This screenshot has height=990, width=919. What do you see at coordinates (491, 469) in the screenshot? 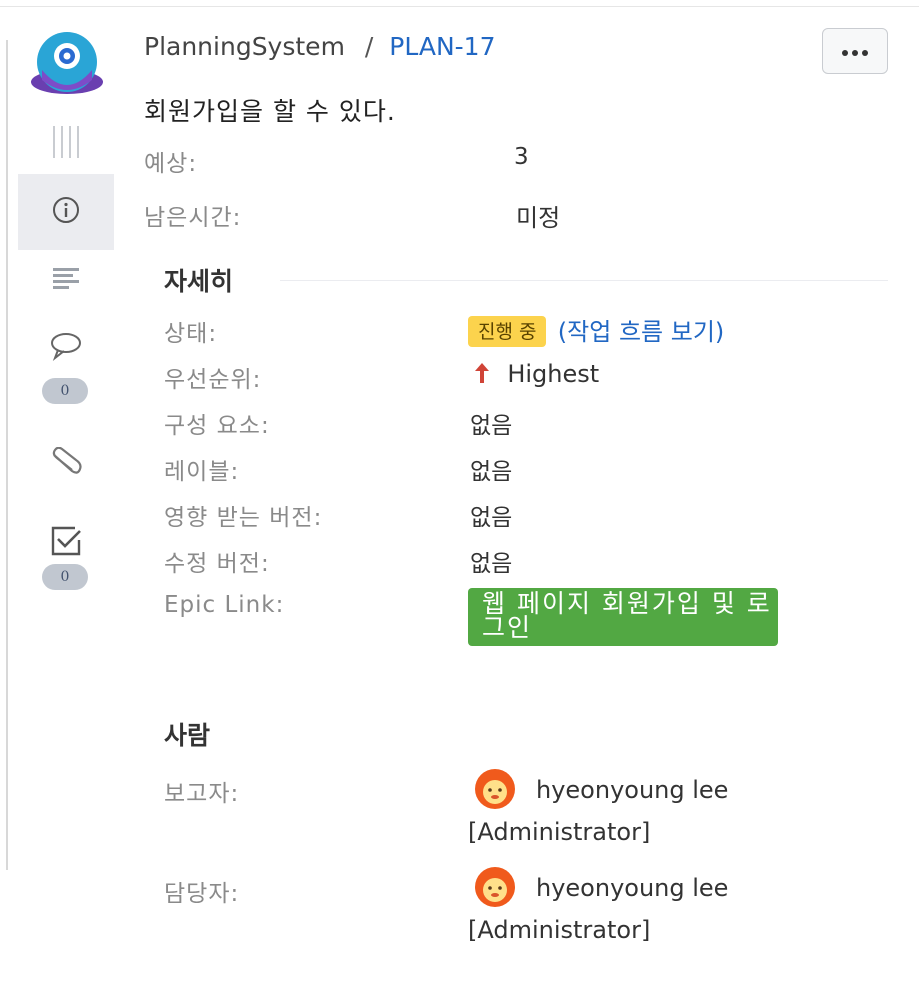
I see `labels-value: 없음` at bounding box center [491, 469].